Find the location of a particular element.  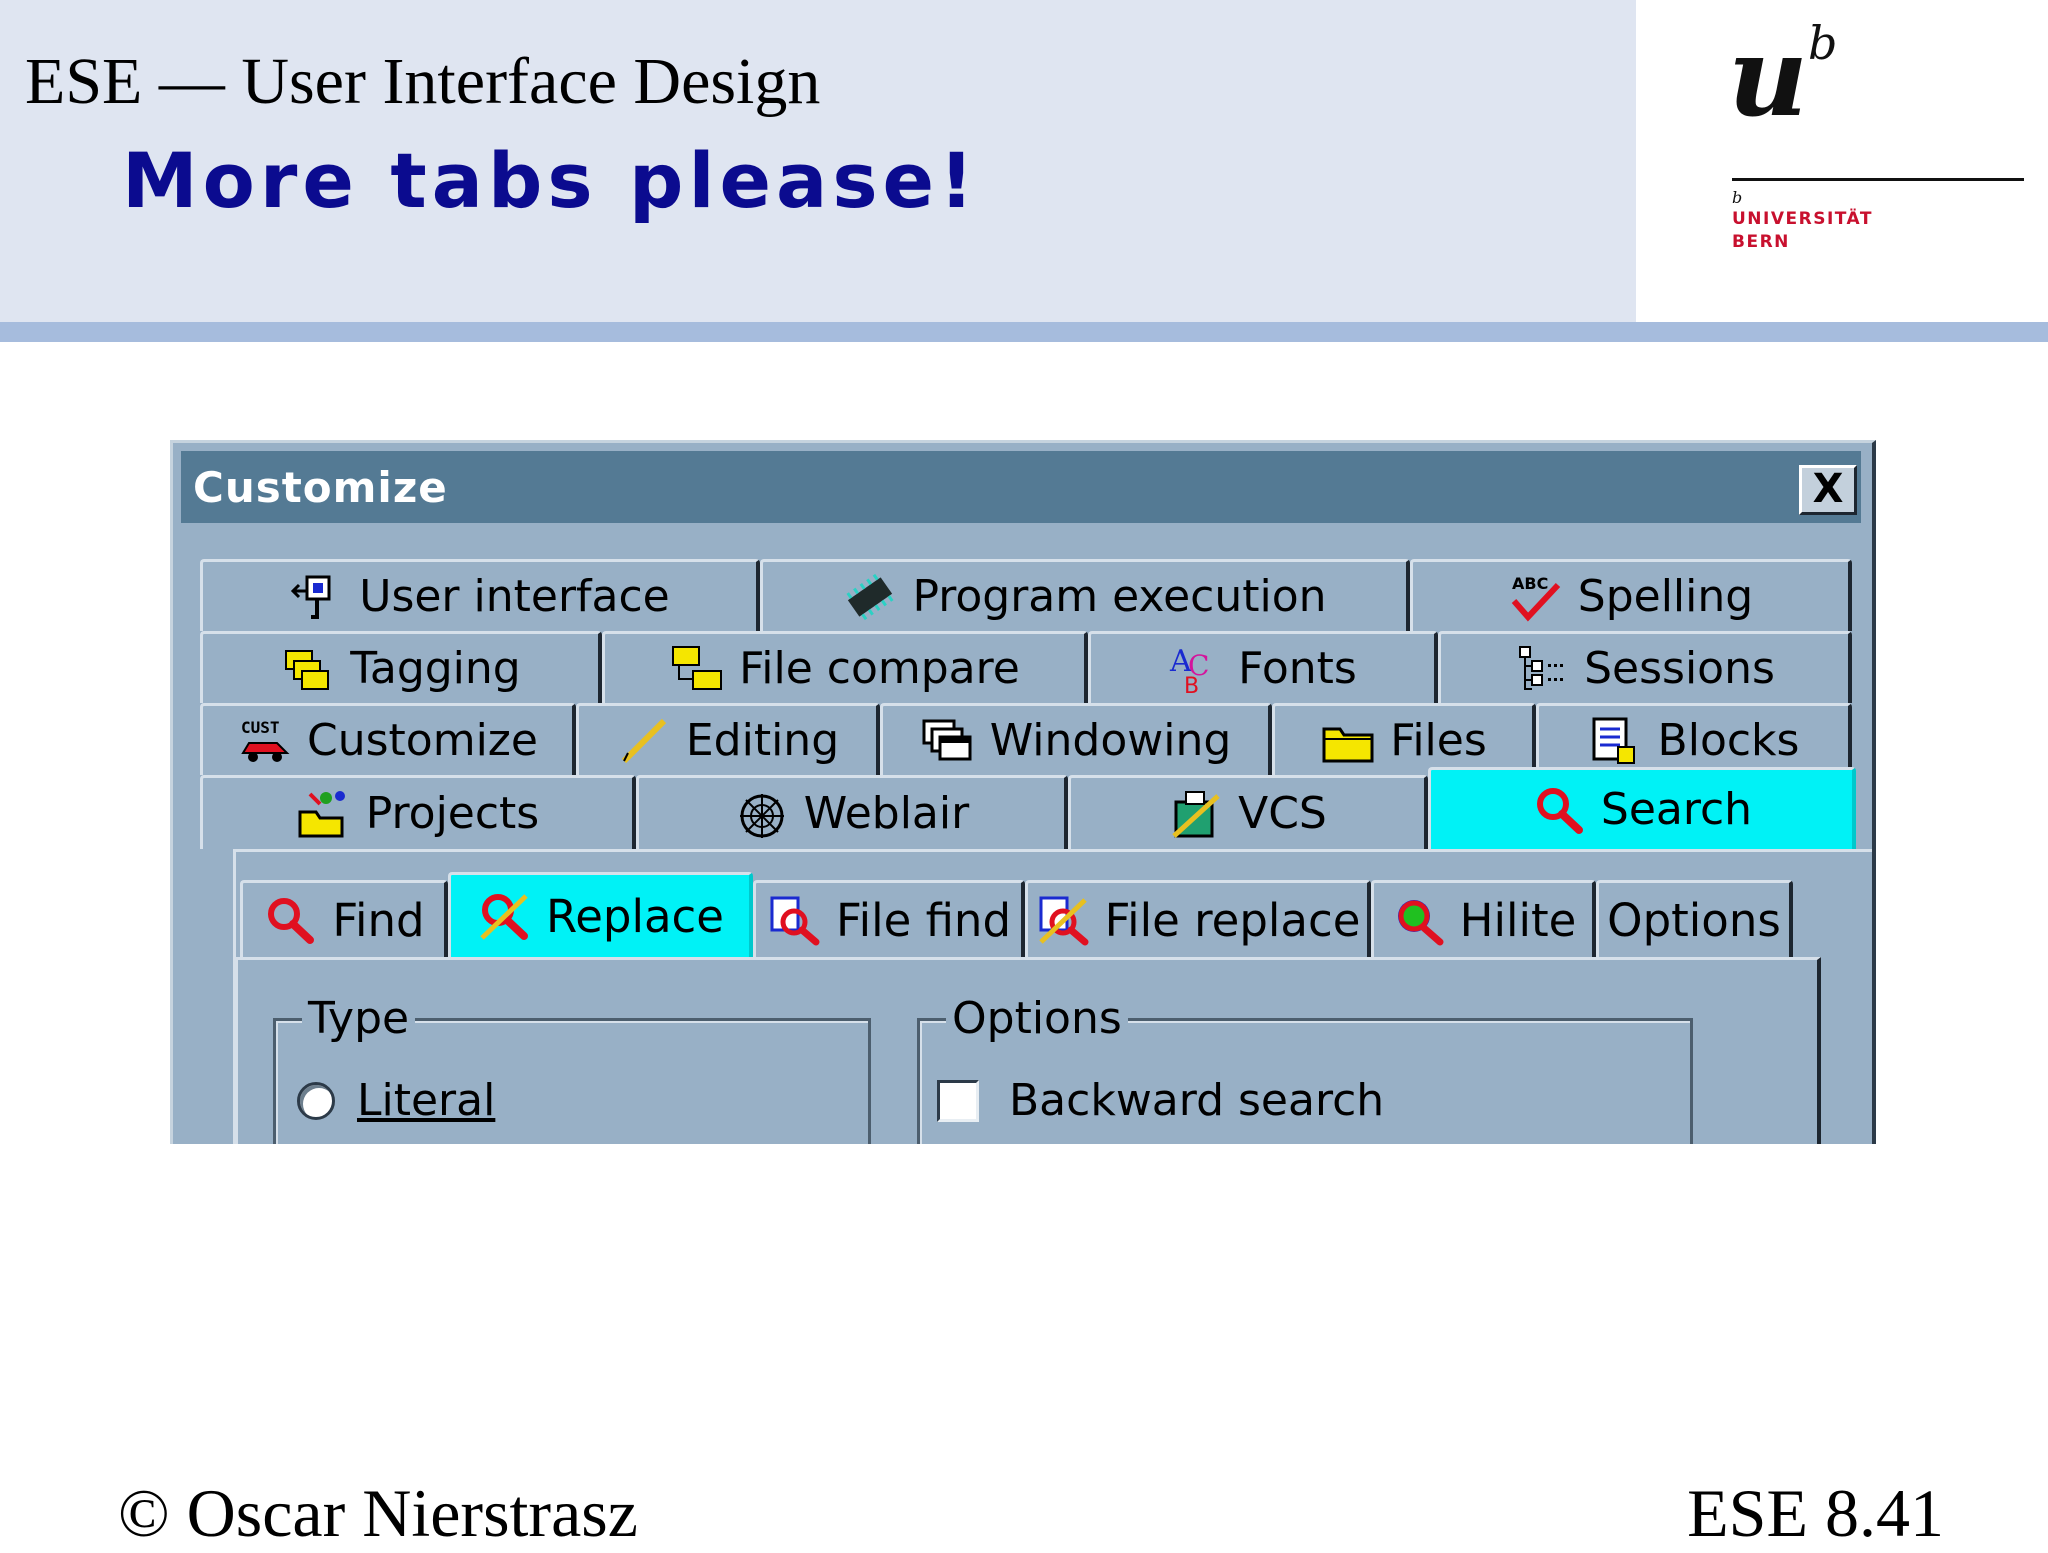

cust-car-icon: CUST is located at coordinates (265, 741).